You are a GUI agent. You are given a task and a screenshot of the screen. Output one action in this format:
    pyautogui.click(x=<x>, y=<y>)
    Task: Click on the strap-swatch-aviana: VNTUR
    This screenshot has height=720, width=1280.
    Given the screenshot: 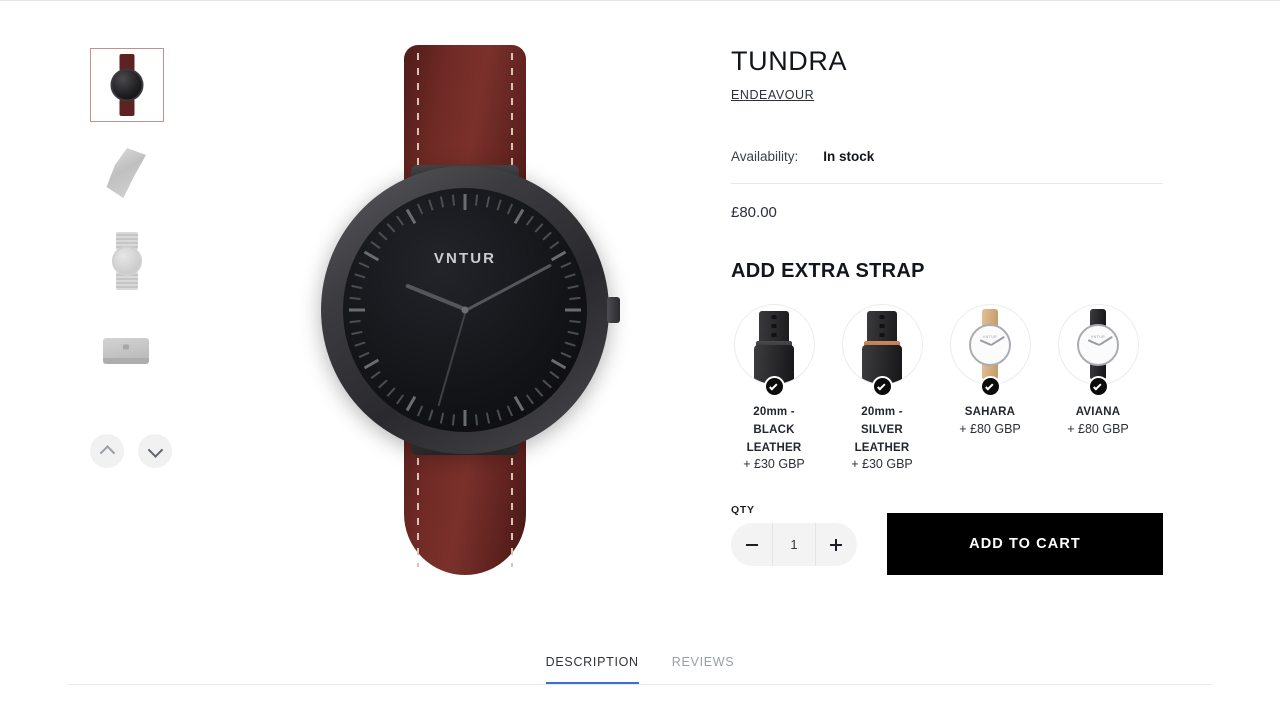 What is the action you would take?
    pyautogui.click(x=1098, y=345)
    